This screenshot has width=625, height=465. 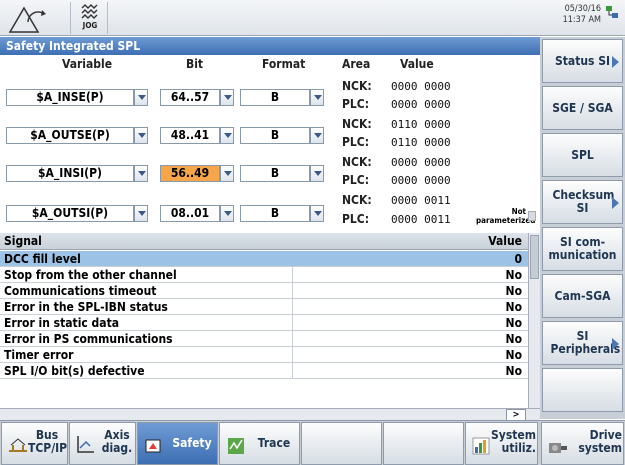 I want to click on variable-dropdown-4-icon, so click(x=141, y=213).